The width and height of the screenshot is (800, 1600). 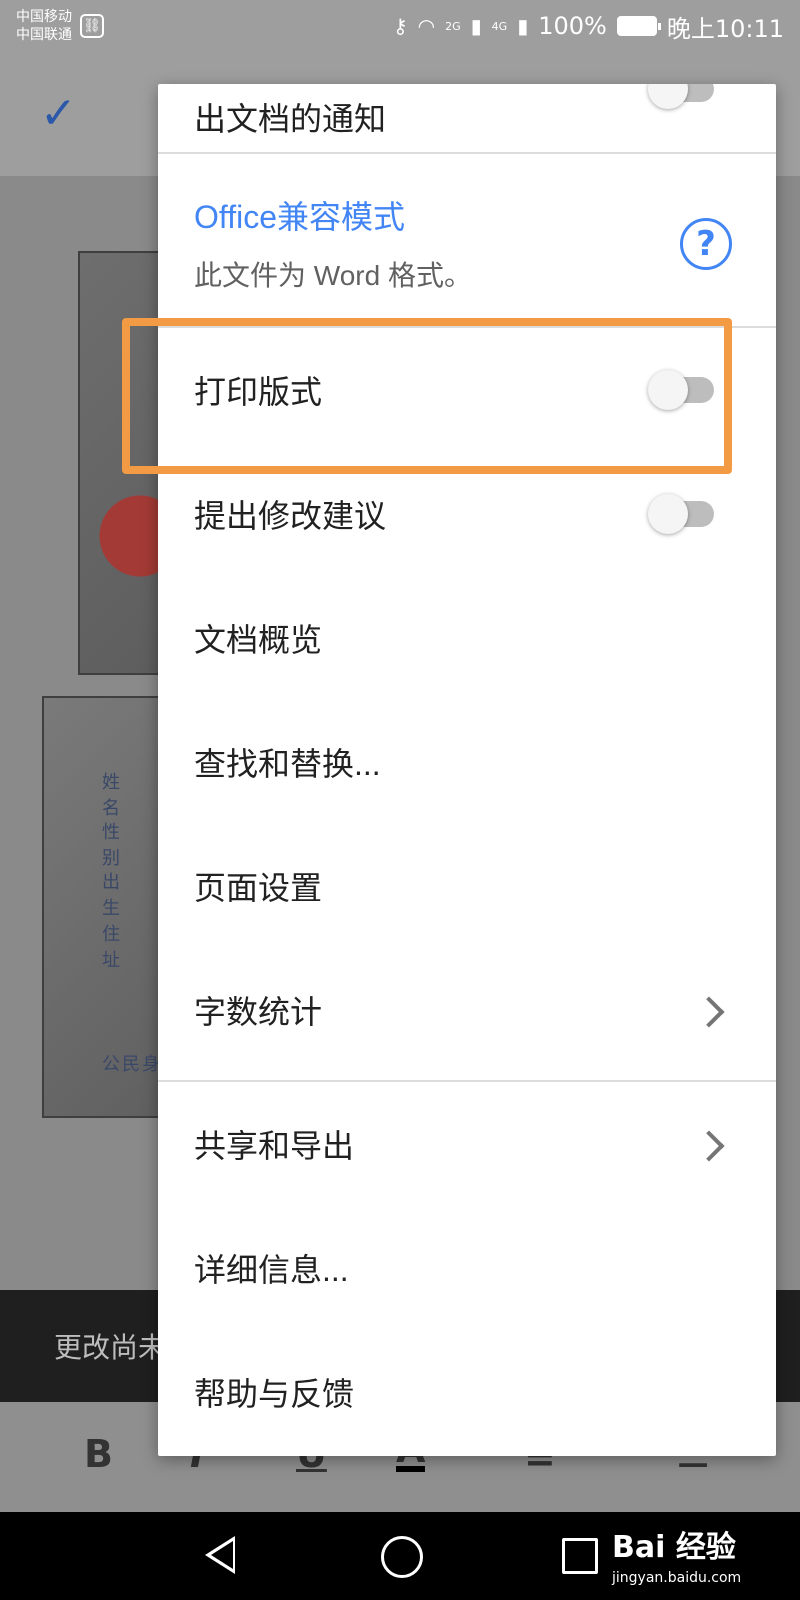 What do you see at coordinates (124, 536) in the screenshot?
I see `seal-image` at bounding box center [124, 536].